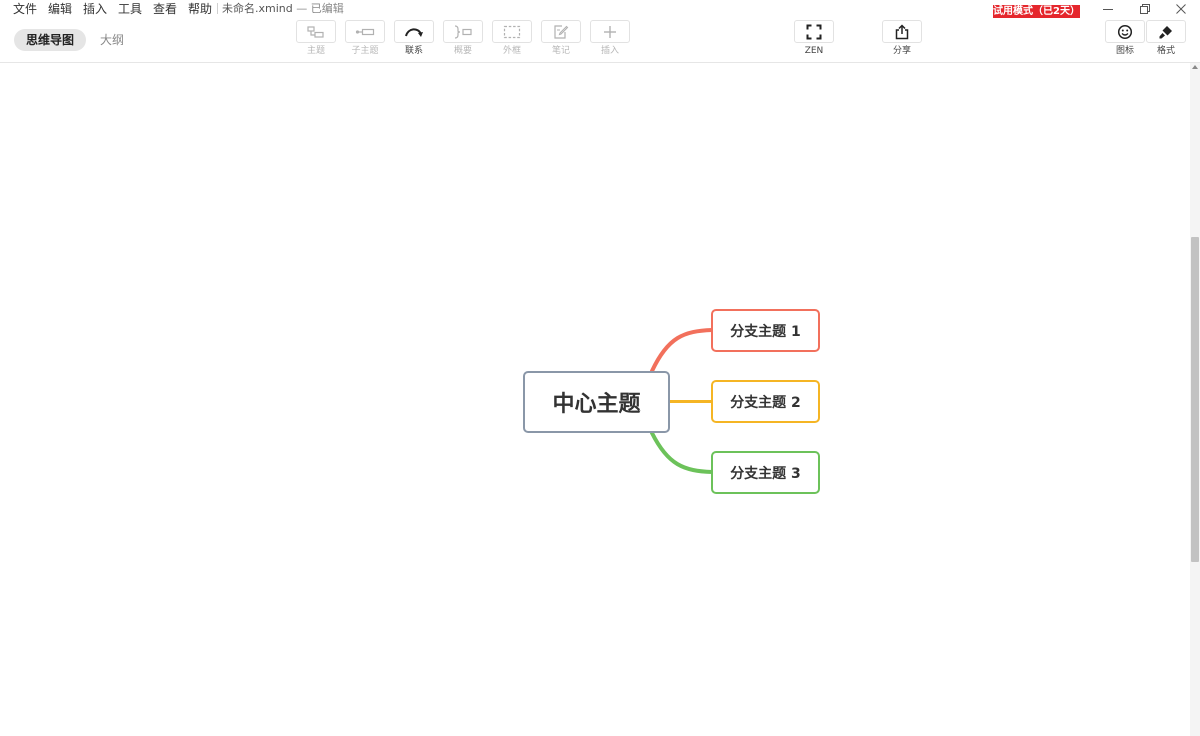 This screenshot has width=1200, height=736. Describe the element at coordinates (50, 40) in the screenshot. I see `tab-mindmap: 思维导图` at that location.